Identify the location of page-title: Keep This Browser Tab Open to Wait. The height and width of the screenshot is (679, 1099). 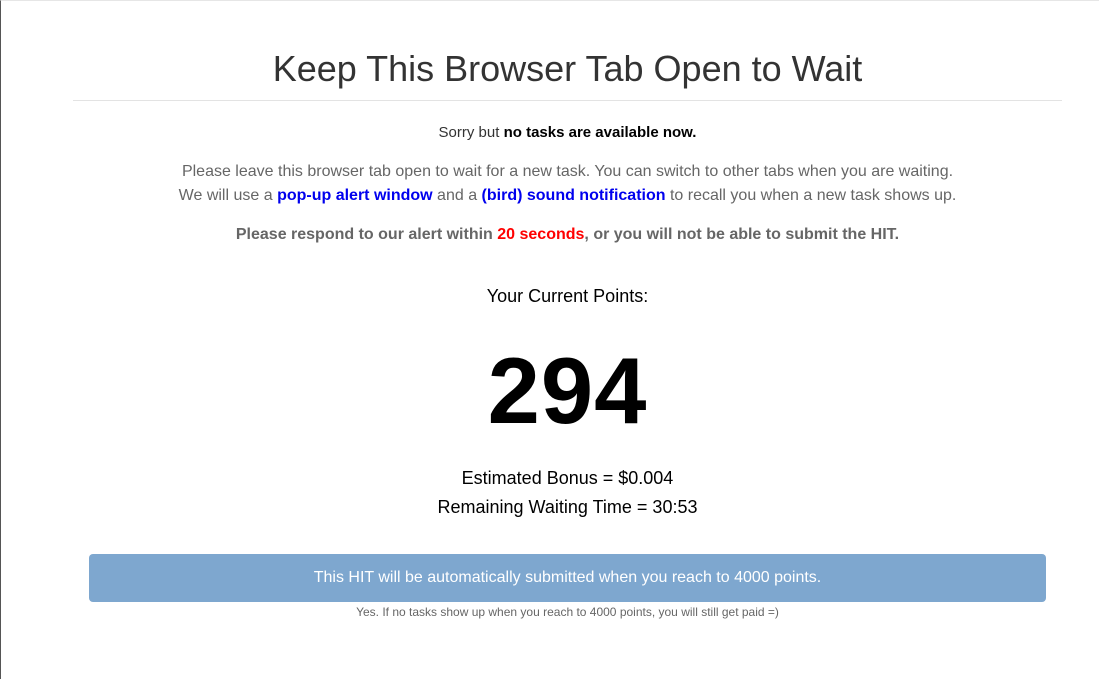
(567, 68).